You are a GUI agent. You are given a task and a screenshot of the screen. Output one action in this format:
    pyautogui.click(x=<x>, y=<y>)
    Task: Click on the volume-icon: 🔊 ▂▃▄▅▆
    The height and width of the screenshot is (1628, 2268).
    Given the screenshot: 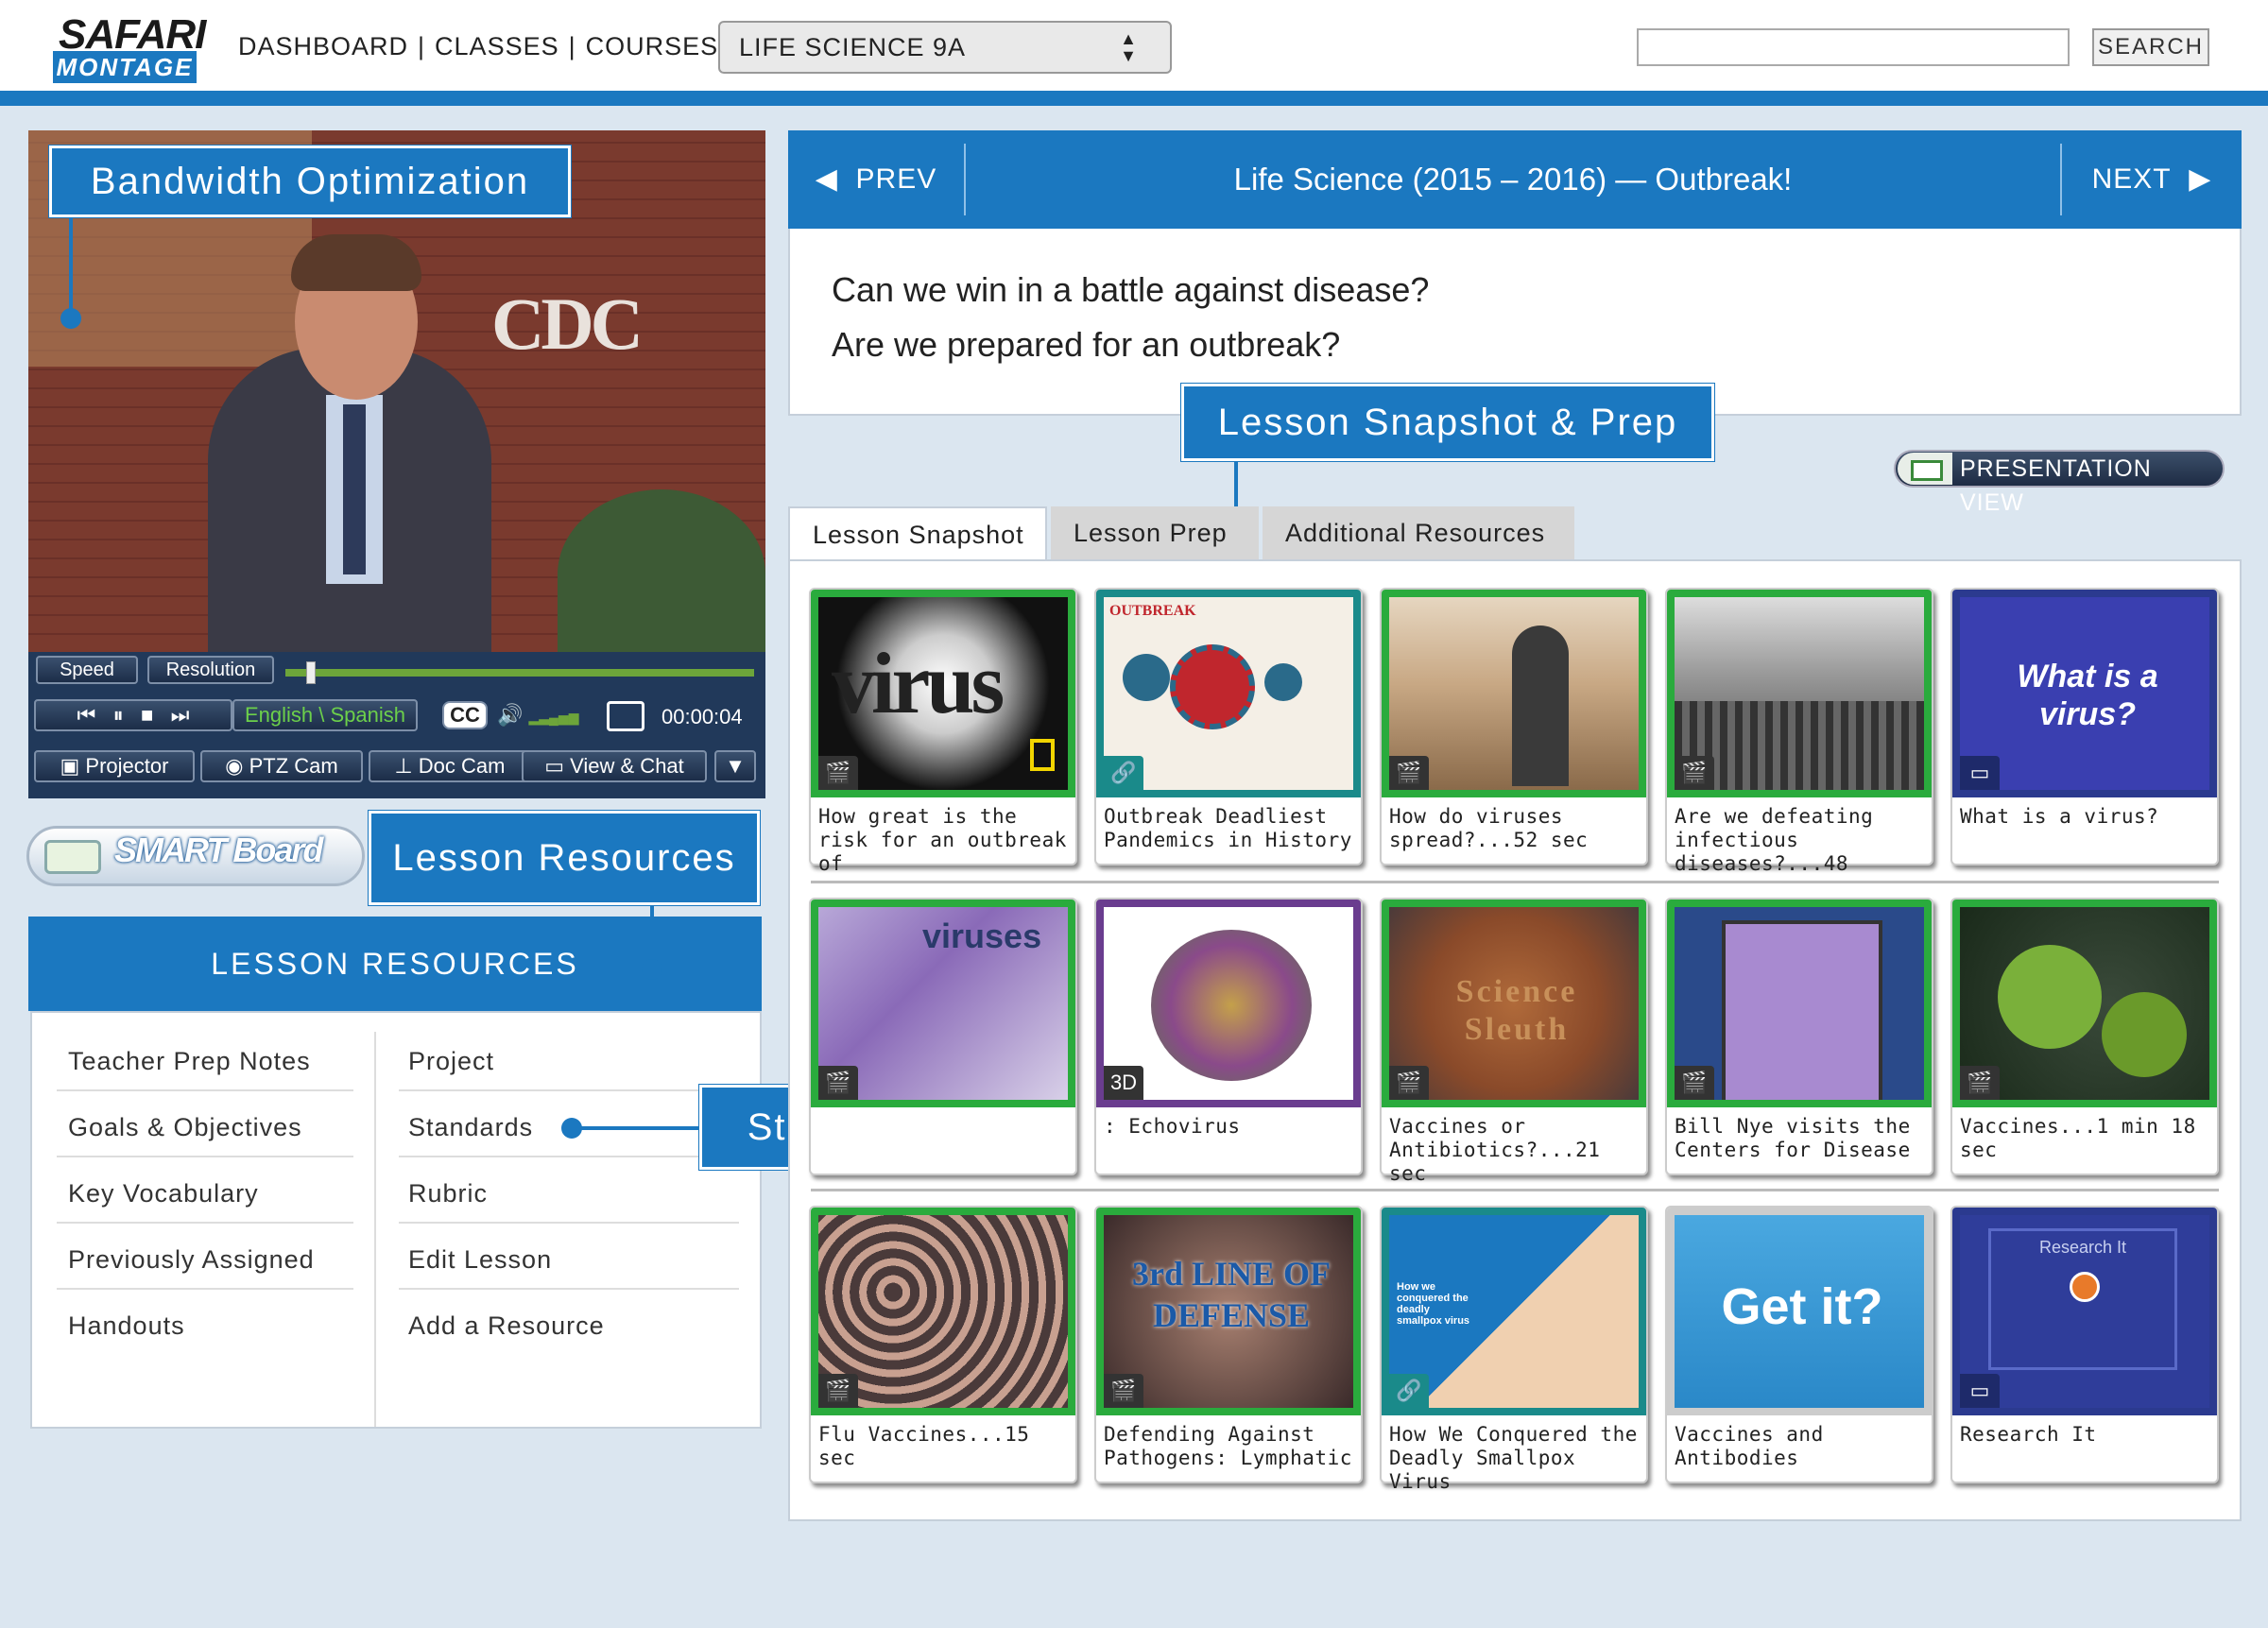 What is the action you would take?
    pyautogui.click(x=538, y=716)
    